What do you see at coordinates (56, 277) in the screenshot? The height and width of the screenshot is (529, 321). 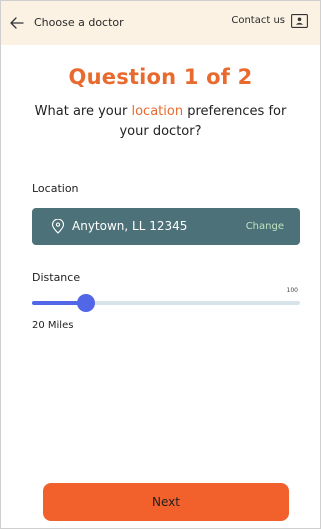 I see `distance-label: Distance` at bounding box center [56, 277].